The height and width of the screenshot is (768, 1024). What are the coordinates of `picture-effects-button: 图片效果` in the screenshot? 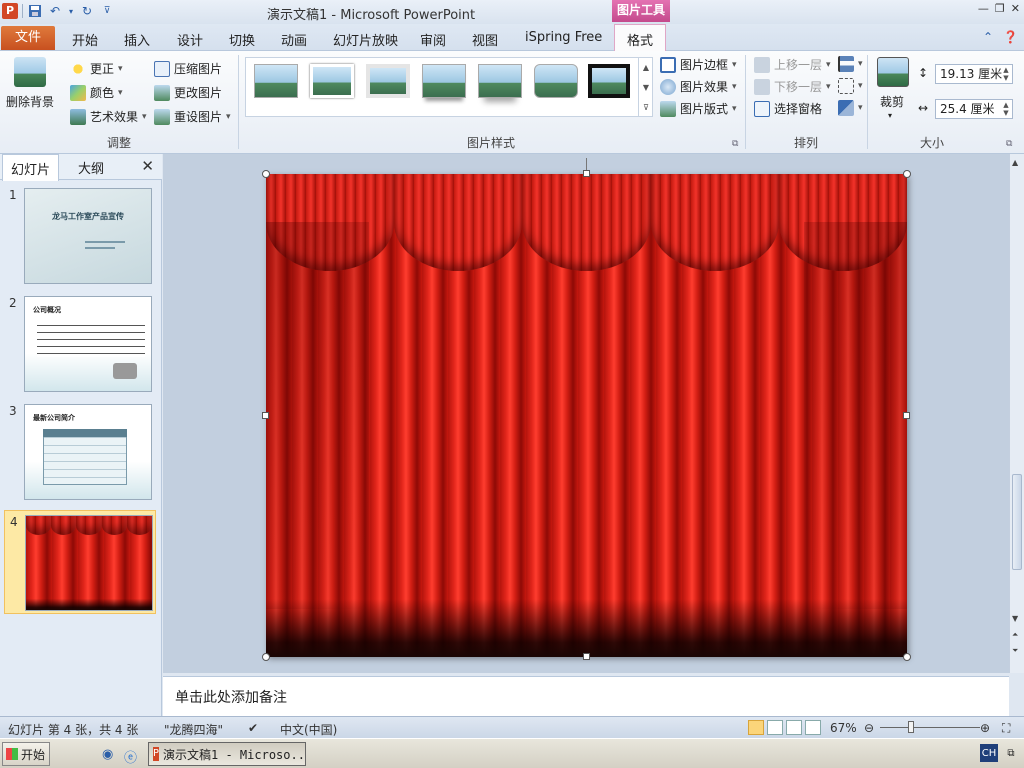 It's located at (698, 86).